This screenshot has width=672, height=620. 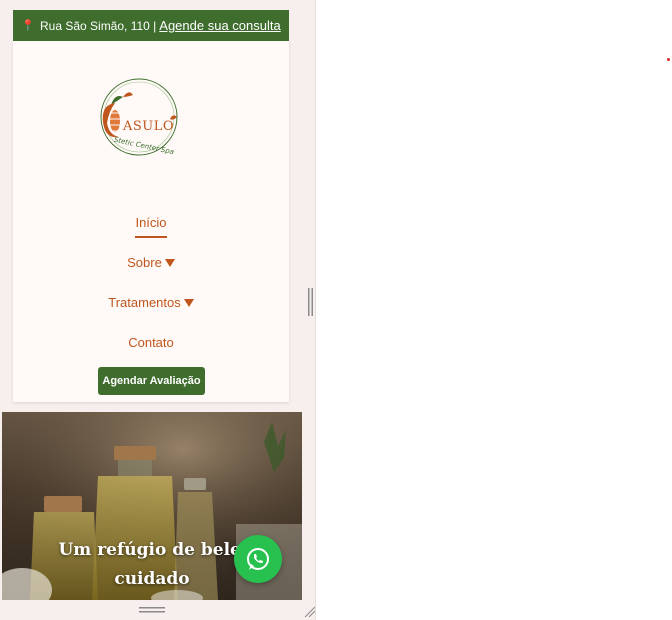 I want to click on nav-item-label: Contato, so click(x=151, y=342).